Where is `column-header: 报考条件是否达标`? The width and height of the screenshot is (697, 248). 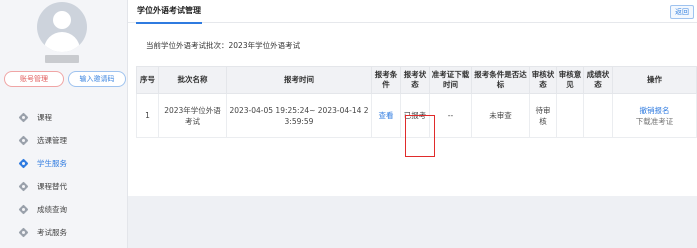
column-header: 报考条件是否达标 is located at coordinates (500, 80).